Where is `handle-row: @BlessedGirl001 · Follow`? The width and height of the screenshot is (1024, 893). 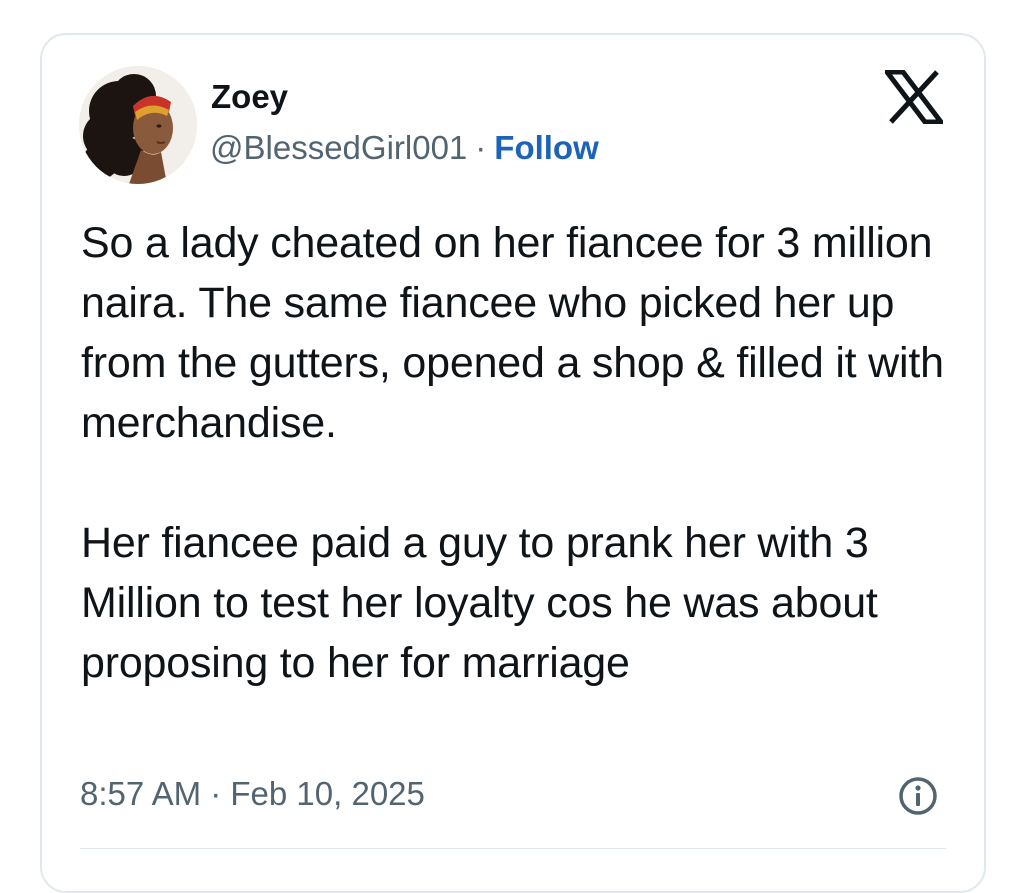 handle-row: @BlessedGirl001 · Follow is located at coordinates (404, 148).